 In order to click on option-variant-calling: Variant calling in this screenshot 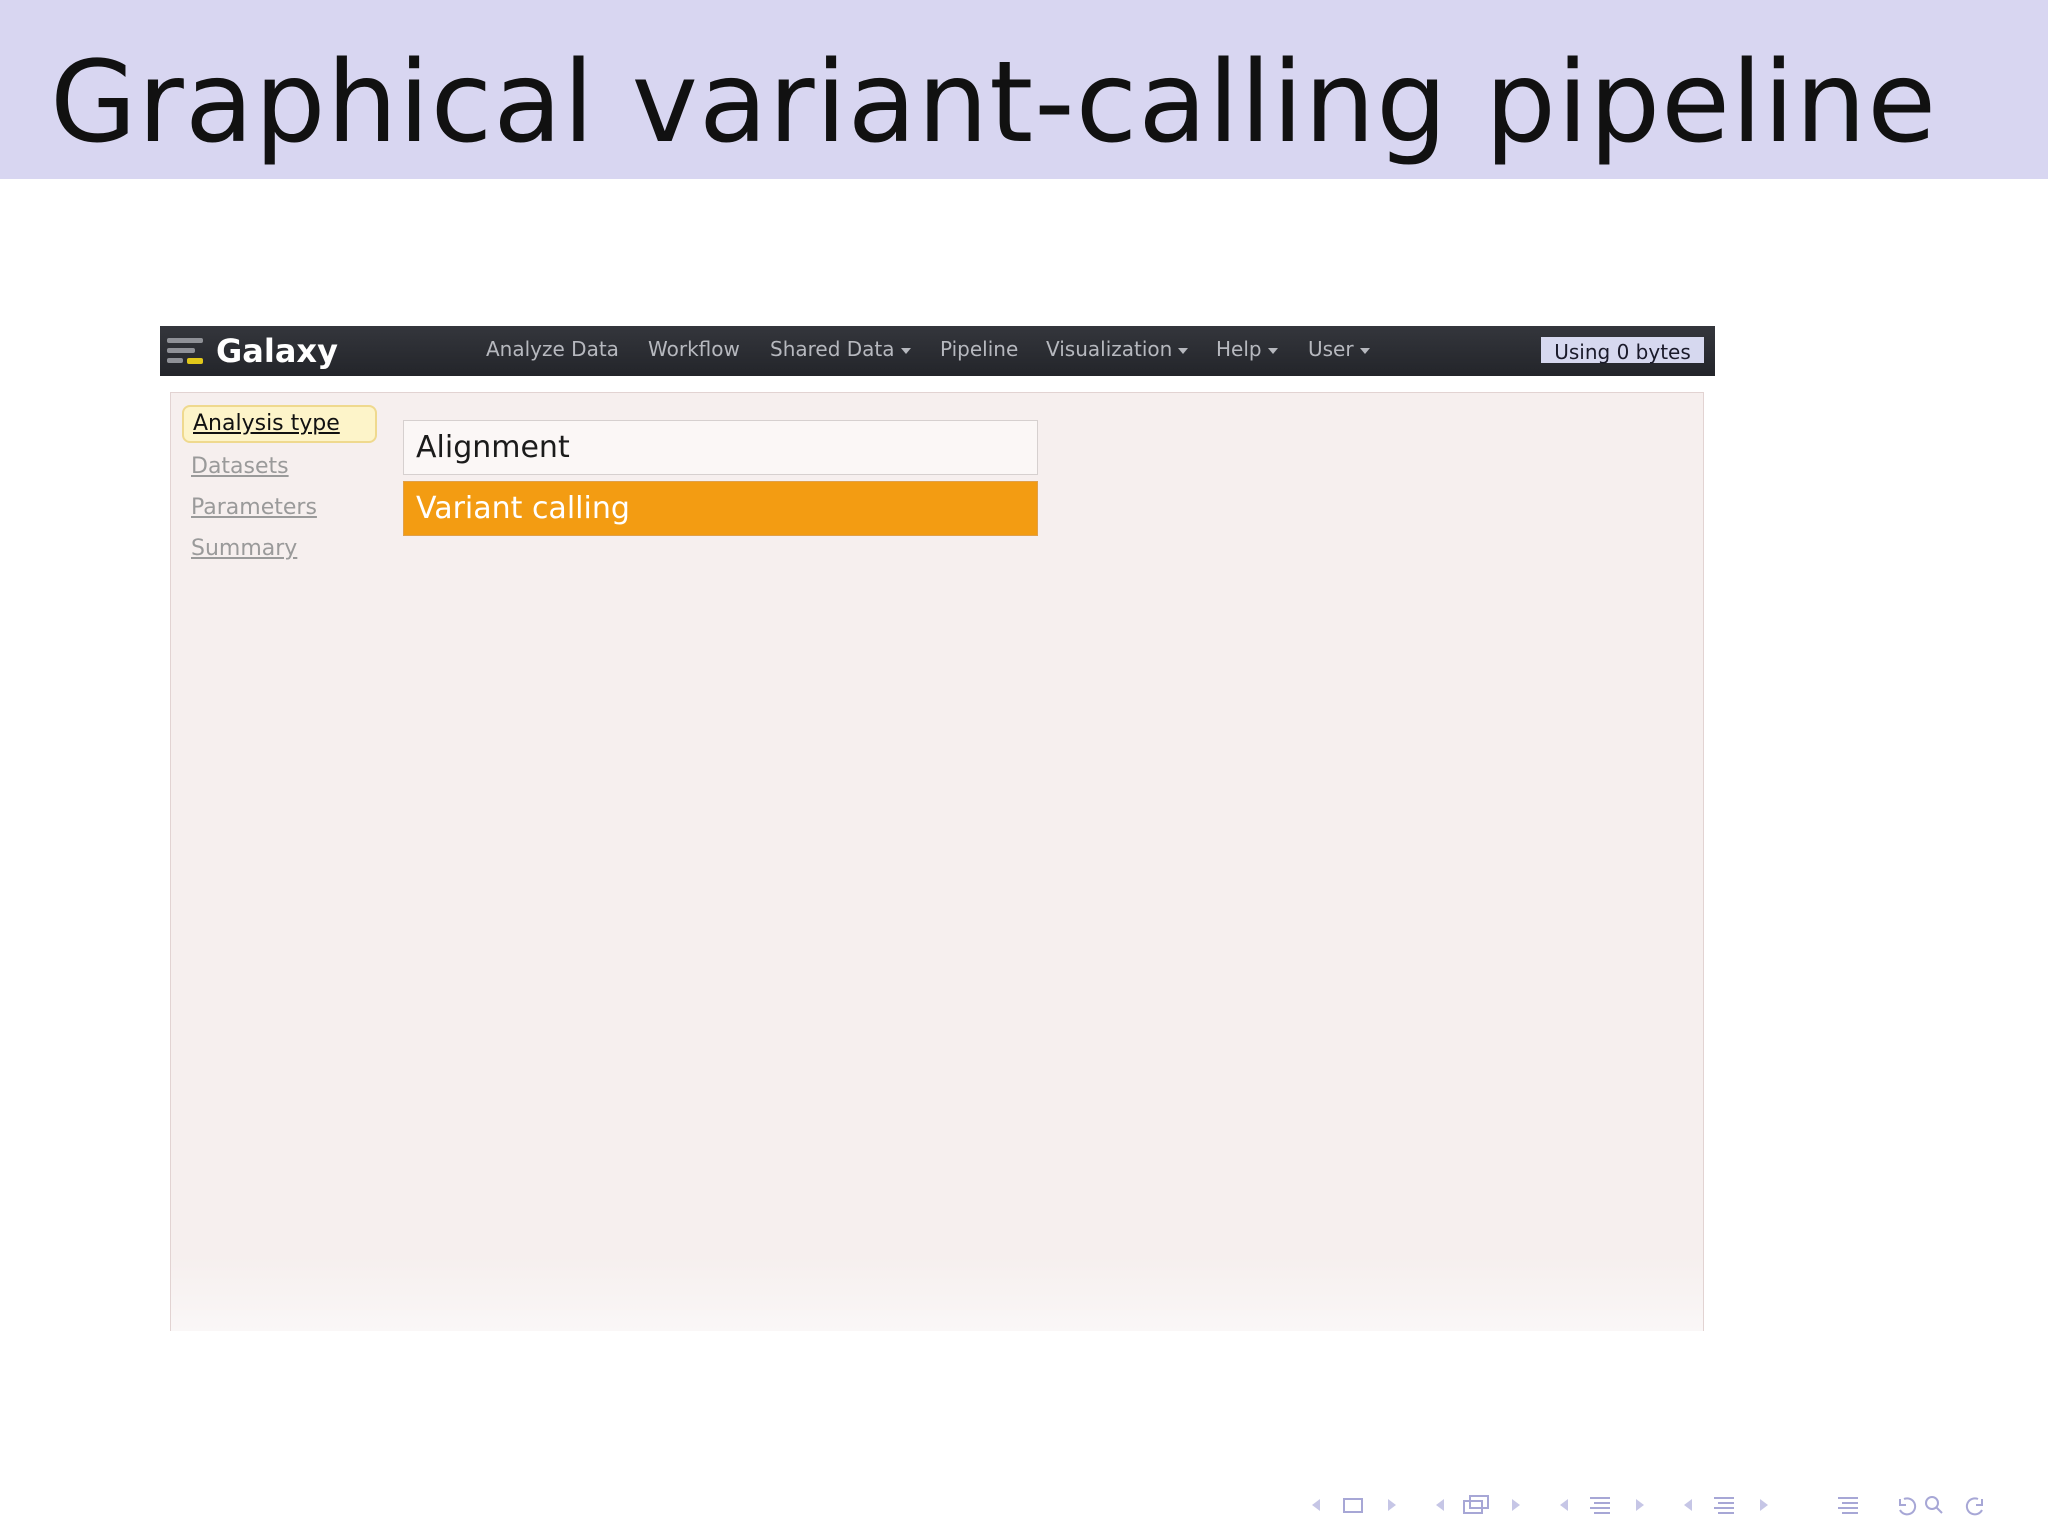, I will do `click(720, 508)`.